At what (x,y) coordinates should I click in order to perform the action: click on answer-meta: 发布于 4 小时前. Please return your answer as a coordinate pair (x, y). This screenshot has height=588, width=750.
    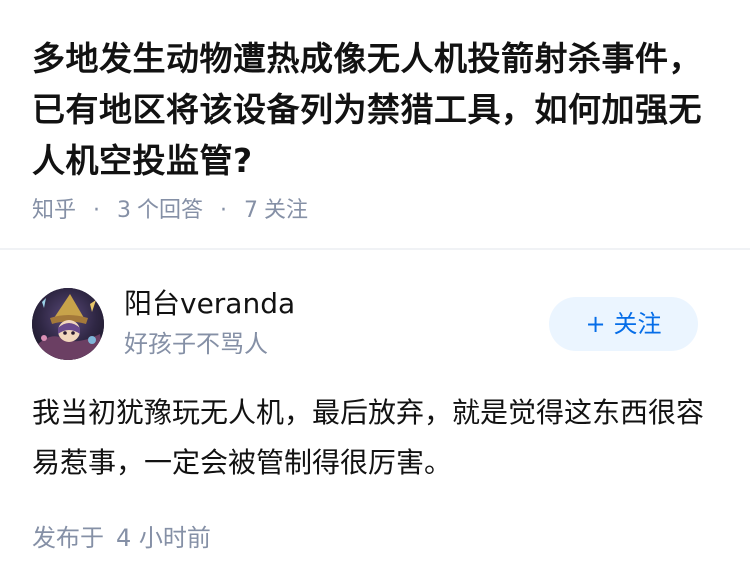
    Looking at the image, I should click on (121, 538).